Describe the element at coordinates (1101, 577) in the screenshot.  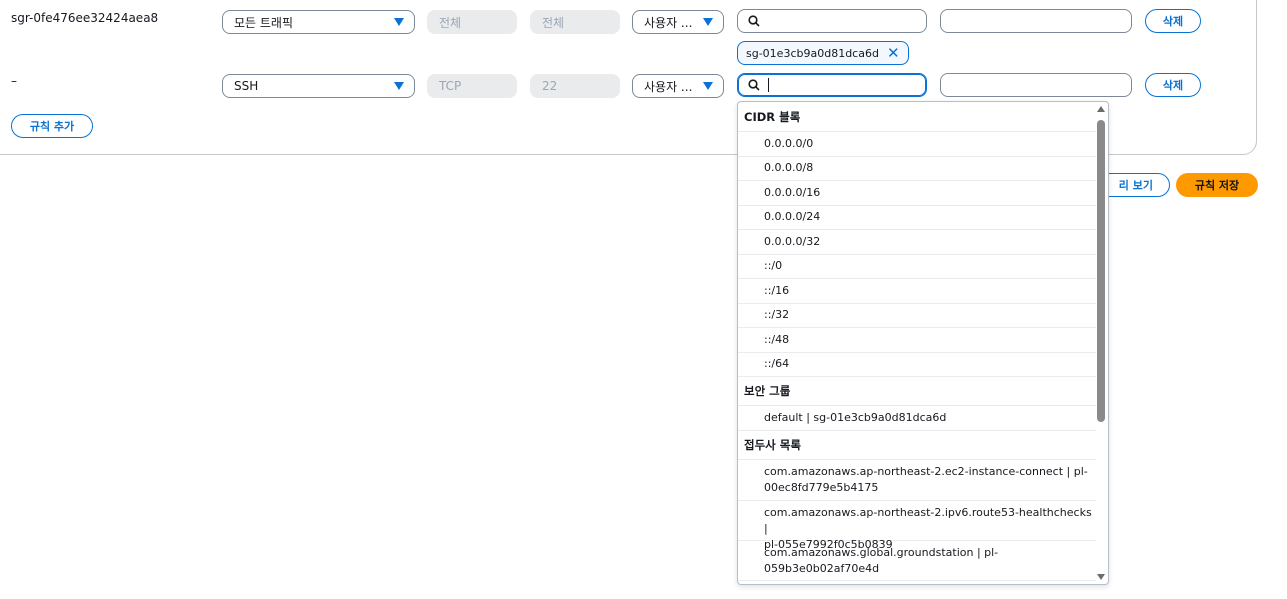
I see `scroll-down-icon` at that location.